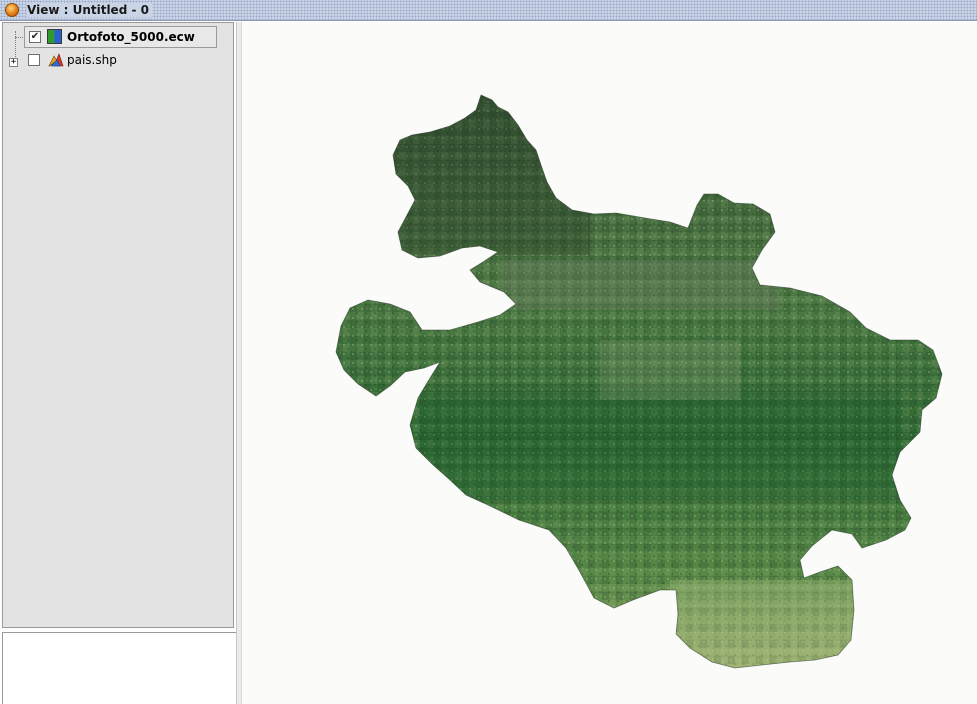  What do you see at coordinates (35, 37) in the screenshot?
I see `layer-visibility-checkbox: ✔` at bounding box center [35, 37].